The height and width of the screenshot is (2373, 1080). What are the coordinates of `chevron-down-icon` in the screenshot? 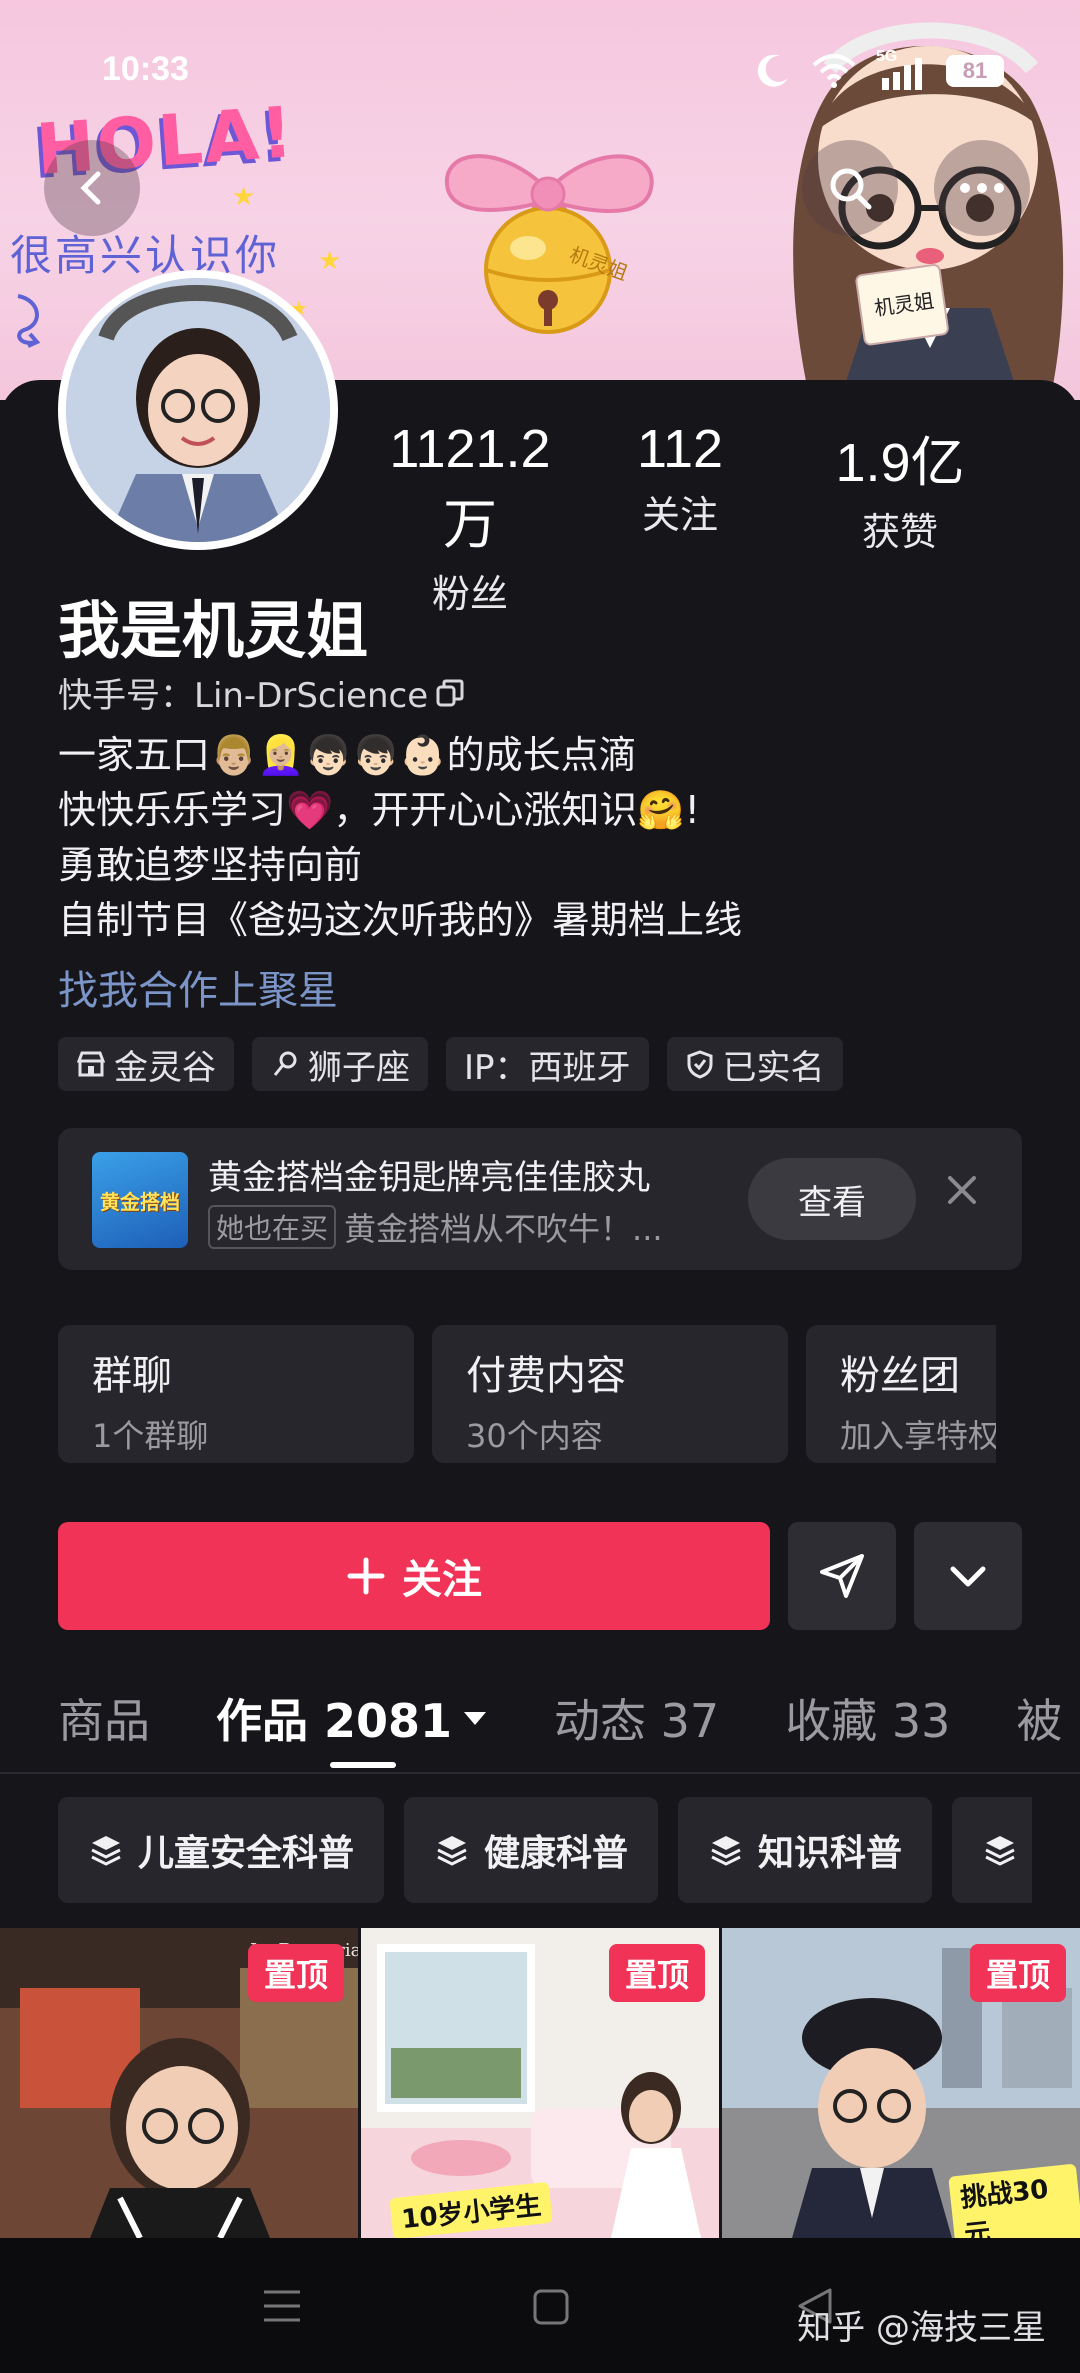 It's located at (968, 1576).